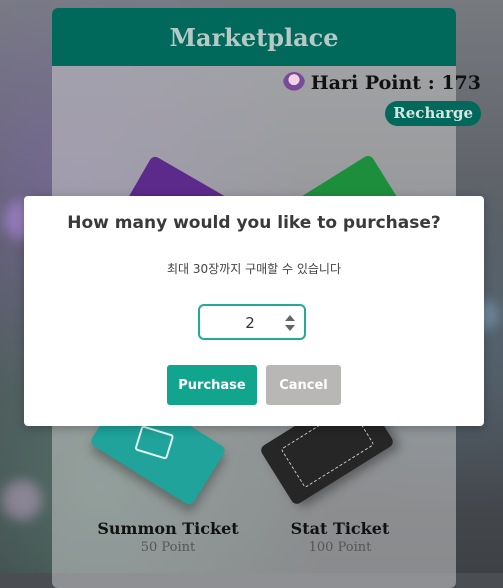 This screenshot has height=588, width=503. Describe the element at coordinates (254, 223) in the screenshot. I see `dialog-title: How many would you like to purchase?` at that location.